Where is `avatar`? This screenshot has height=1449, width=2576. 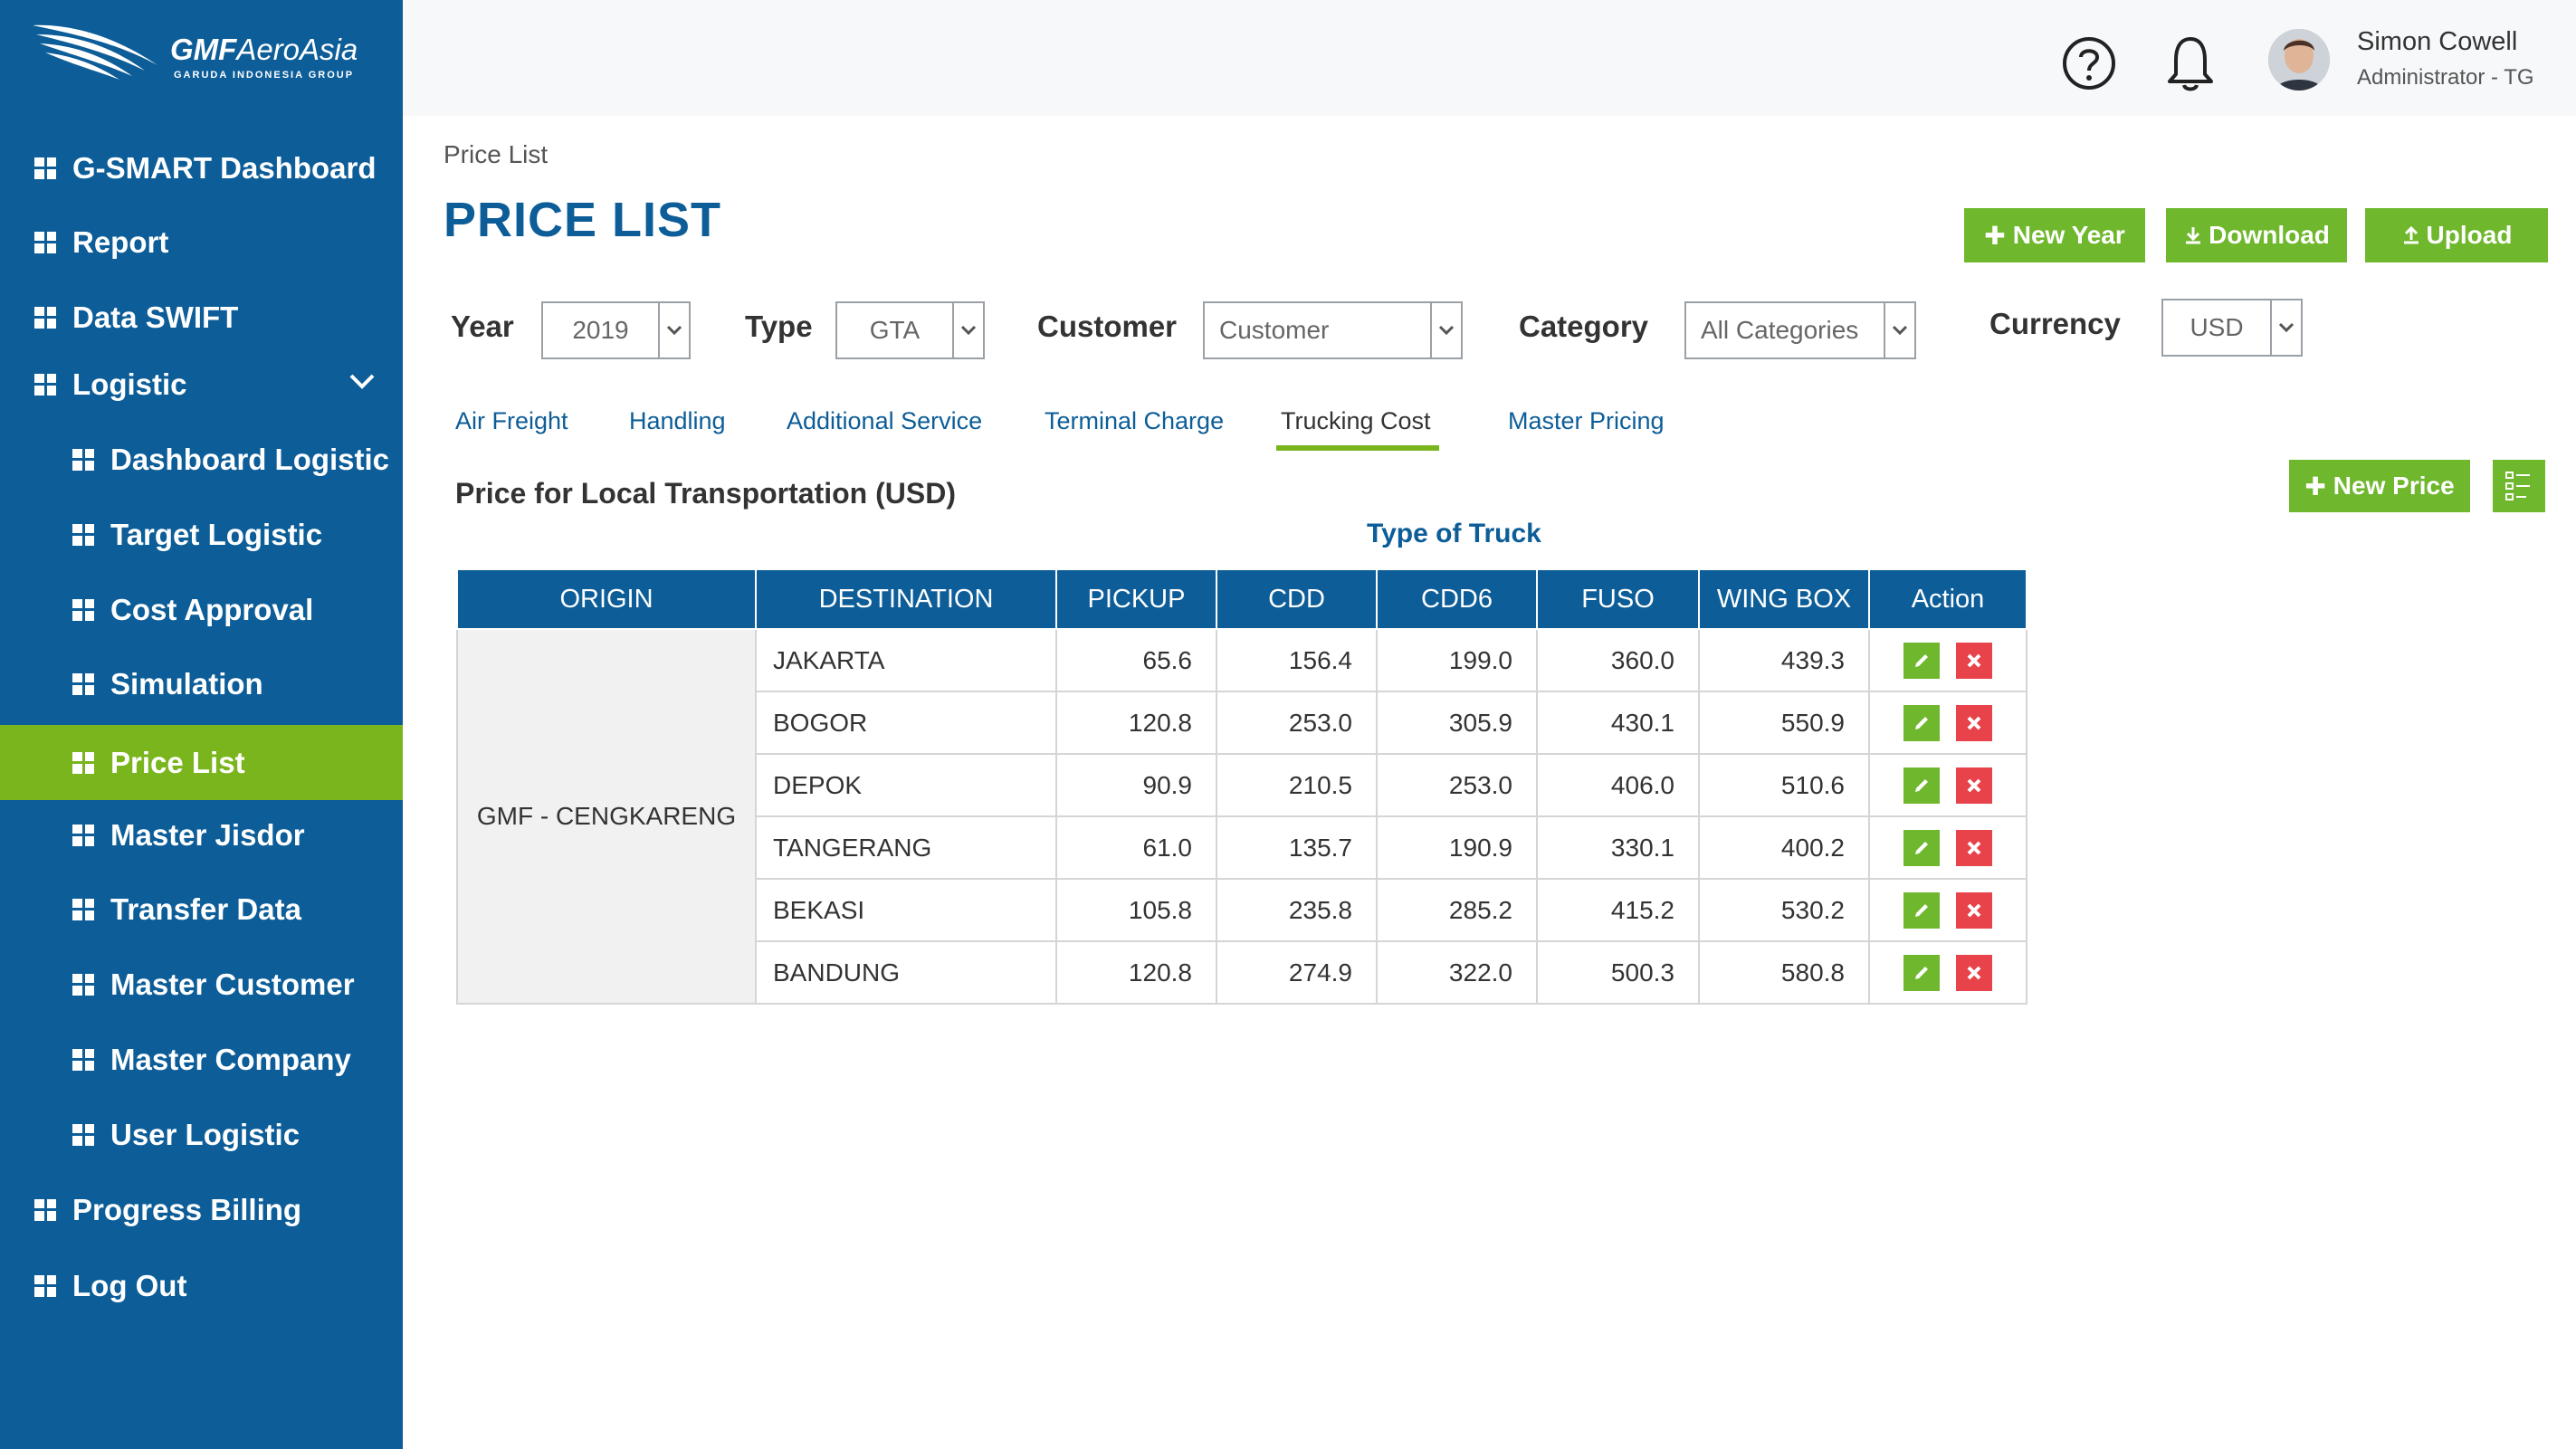 avatar is located at coordinates (2299, 60).